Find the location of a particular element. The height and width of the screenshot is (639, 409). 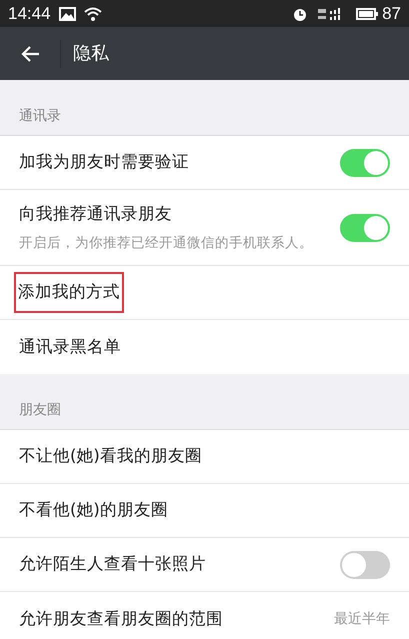

section-header: 朋友圈 is located at coordinates (40, 410).